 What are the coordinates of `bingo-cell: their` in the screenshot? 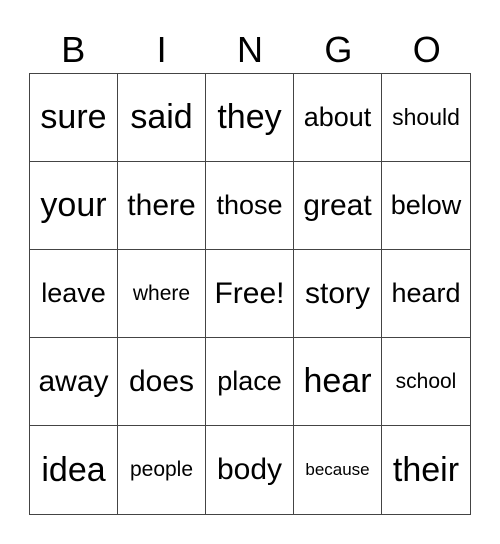 It's located at (426, 469).